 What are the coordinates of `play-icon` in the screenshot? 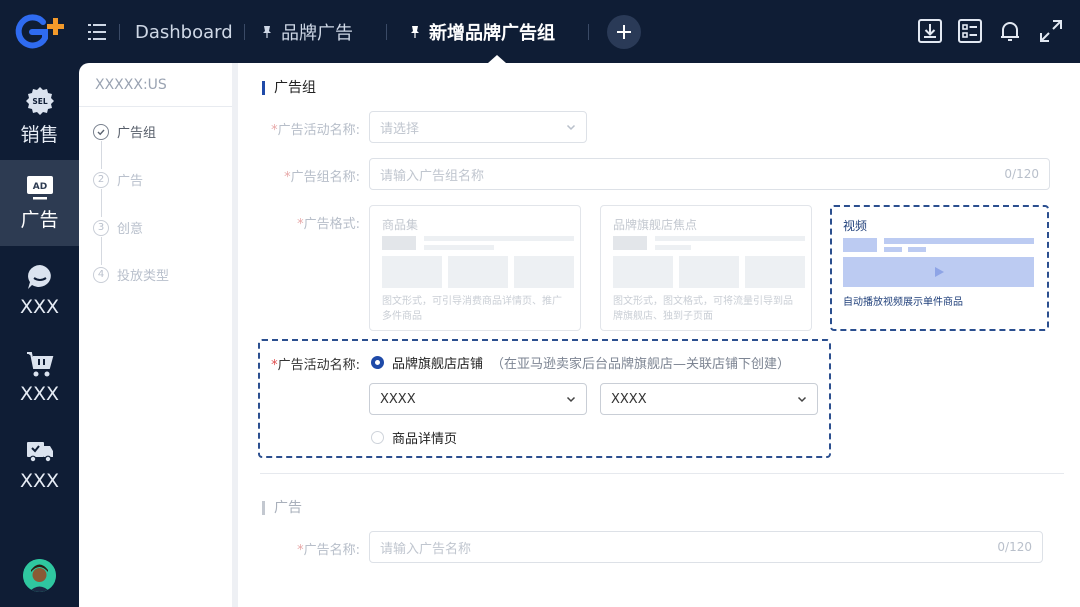 It's located at (939, 272).